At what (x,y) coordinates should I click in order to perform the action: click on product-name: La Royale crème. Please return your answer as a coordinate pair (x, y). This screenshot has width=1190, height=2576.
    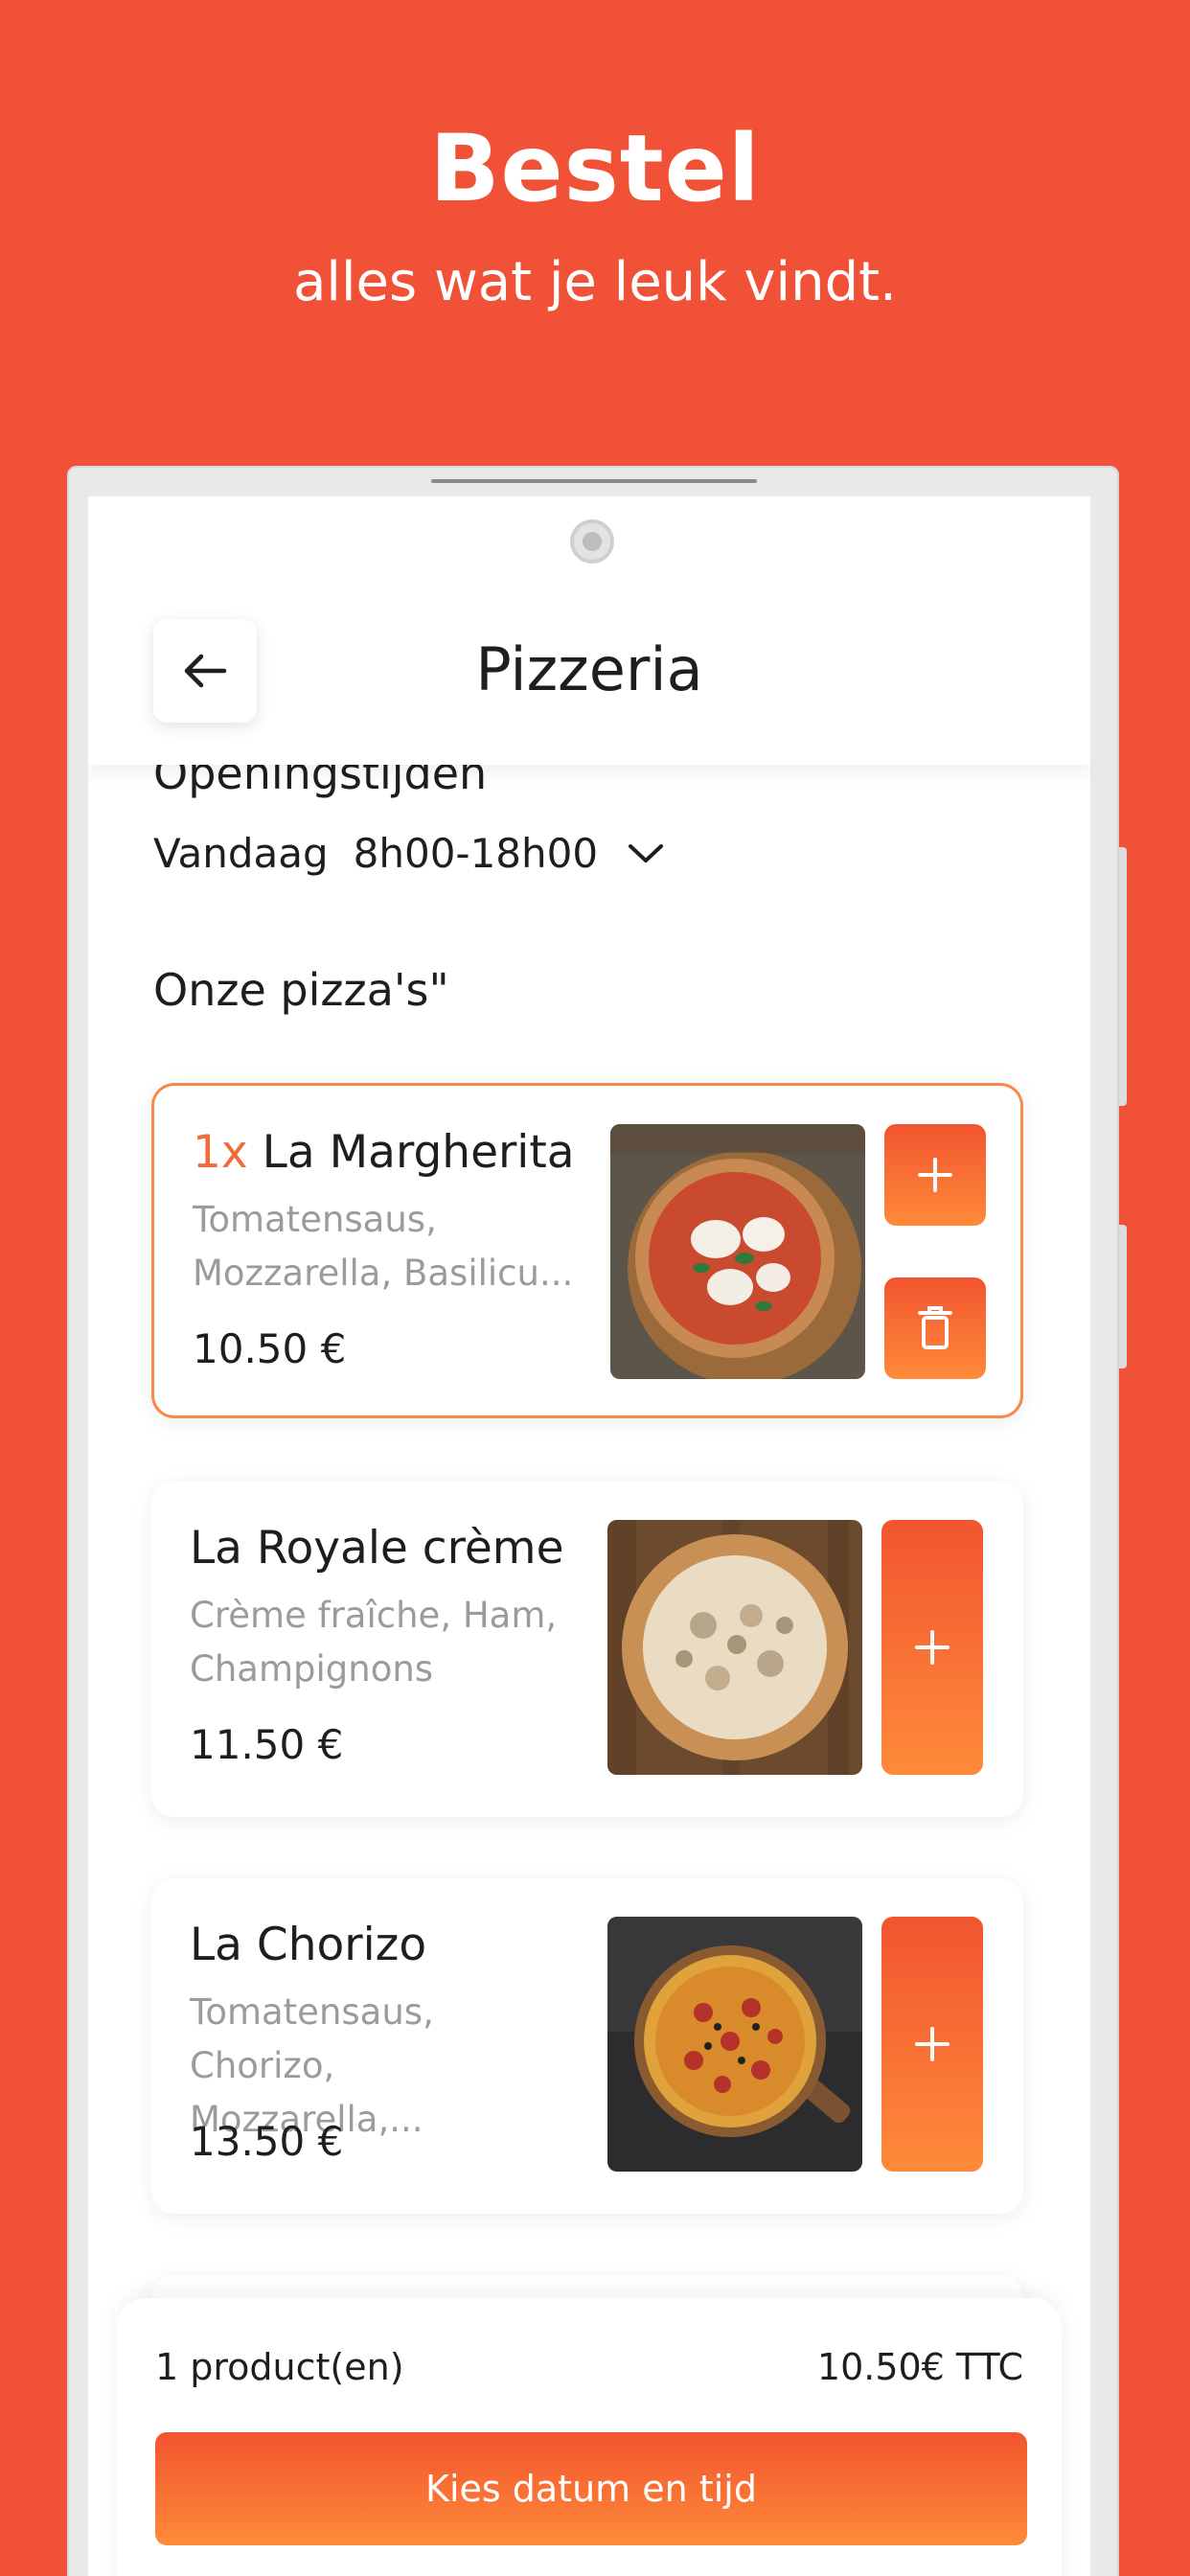
    Looking at the image, I should click on (377, 1548).